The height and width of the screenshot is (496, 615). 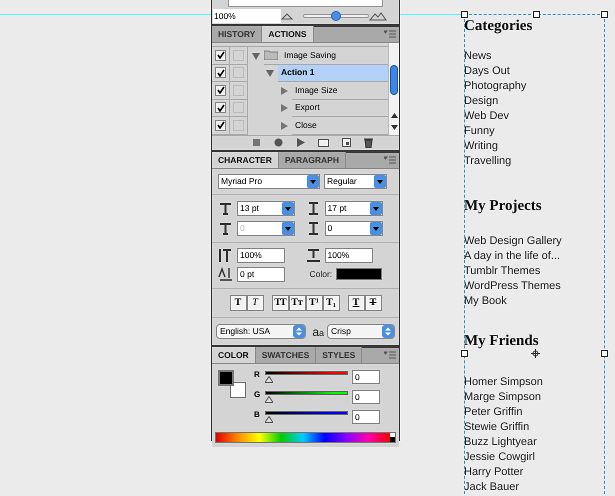 What do you see at coordinates (534, 382) in the screenshot?
I see `sidebar-link: Homer Simpson` at bounding box center [534, 382].